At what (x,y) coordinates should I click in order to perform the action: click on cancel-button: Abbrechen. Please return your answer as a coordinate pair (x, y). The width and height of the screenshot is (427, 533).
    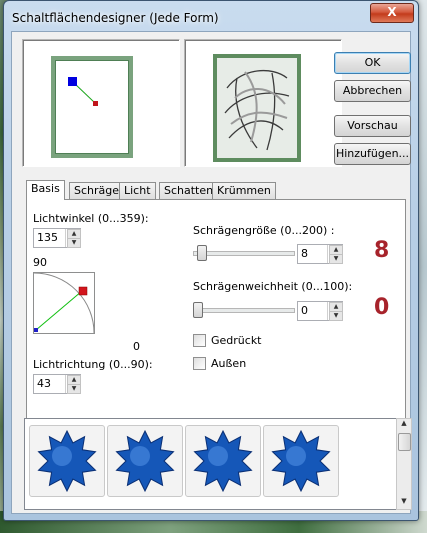
    Looking at the image, I should click on (372, 91).